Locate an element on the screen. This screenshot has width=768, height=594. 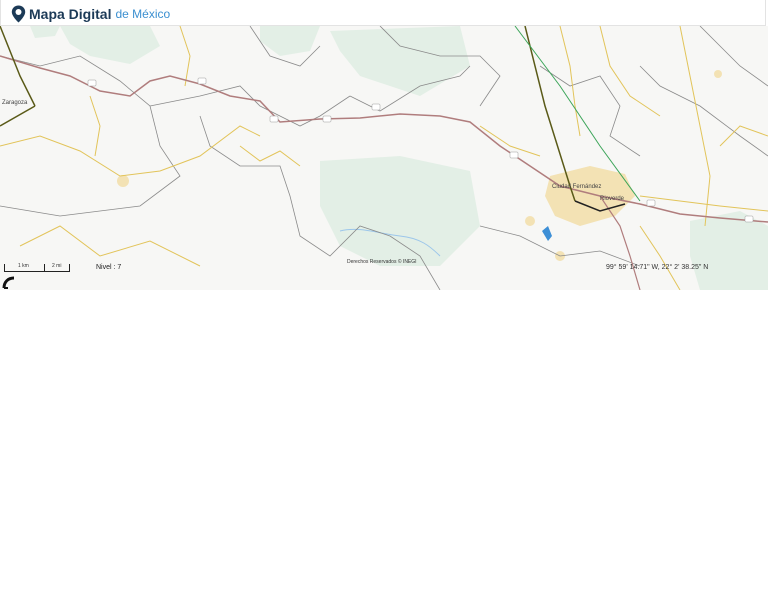
scale-tick-start is located at coordinates (4, 268).